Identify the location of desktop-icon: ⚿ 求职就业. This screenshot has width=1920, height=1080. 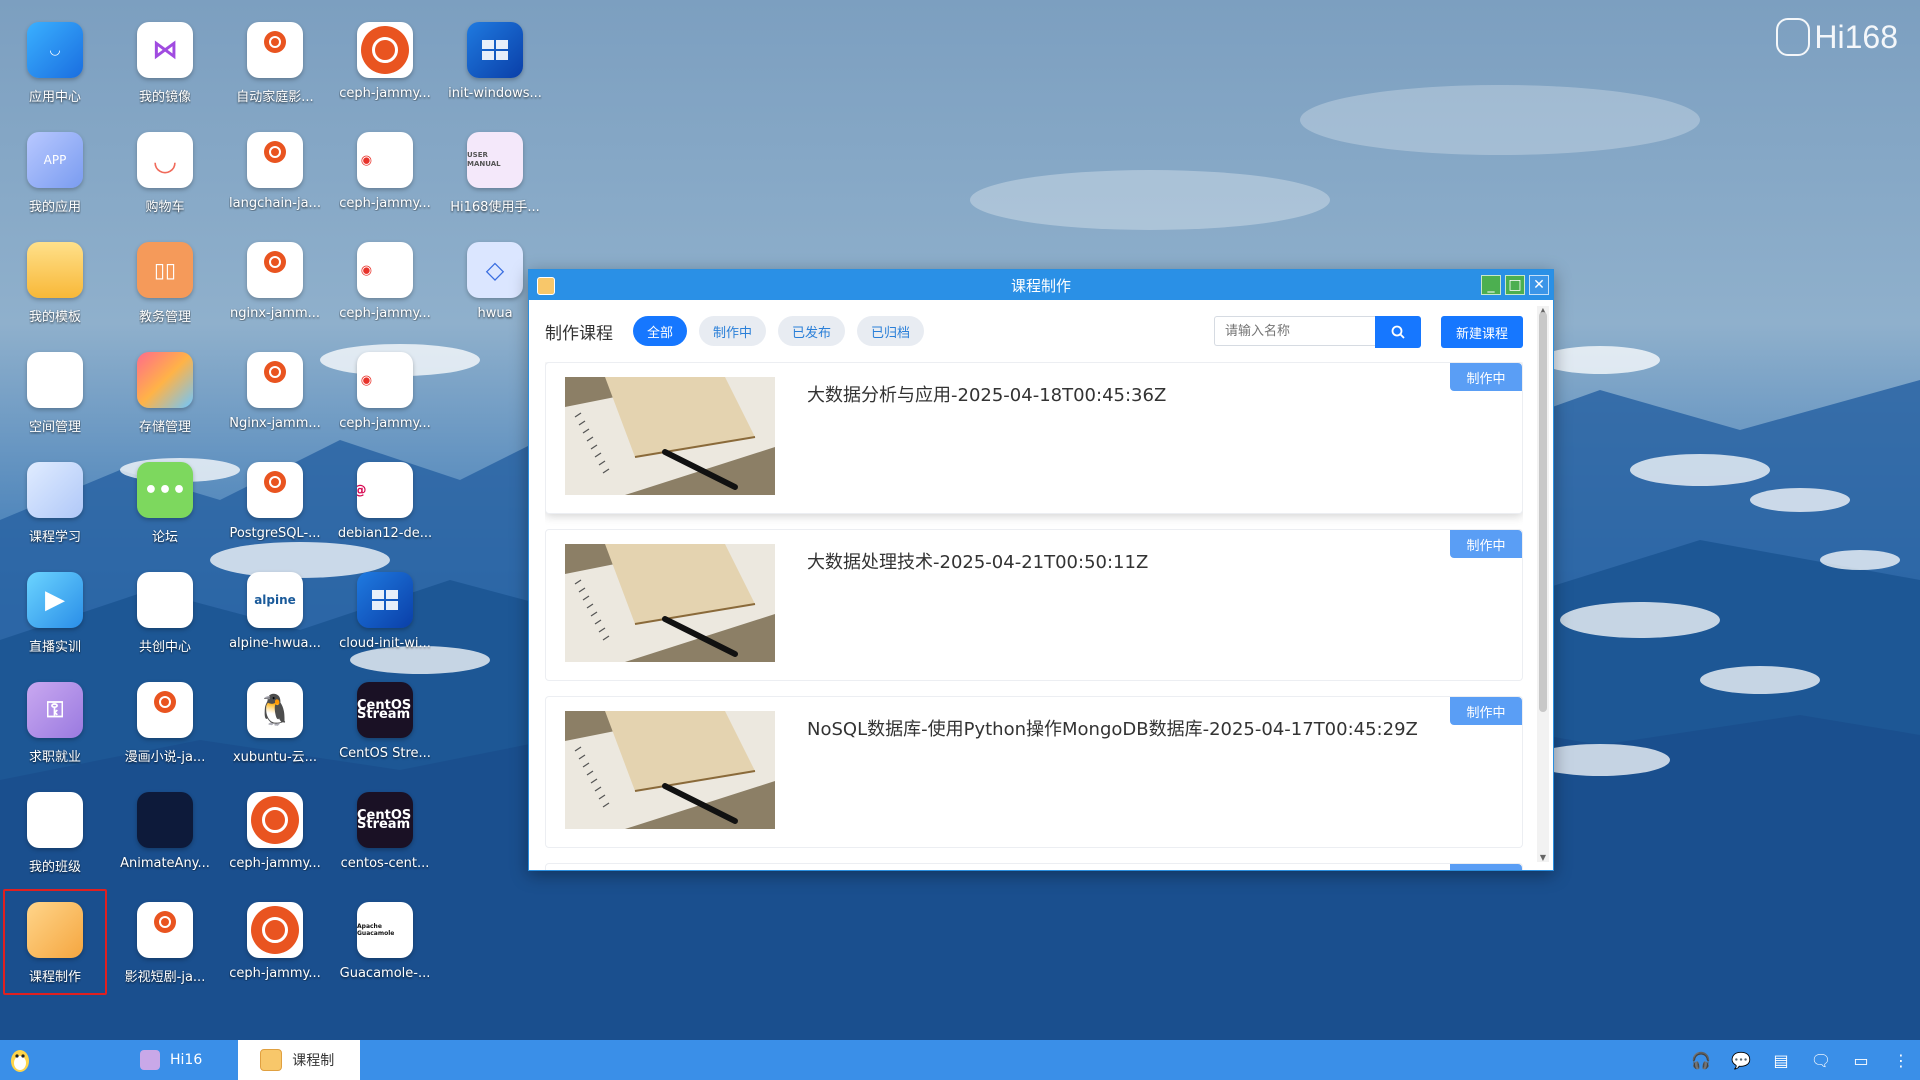
(55, 715).